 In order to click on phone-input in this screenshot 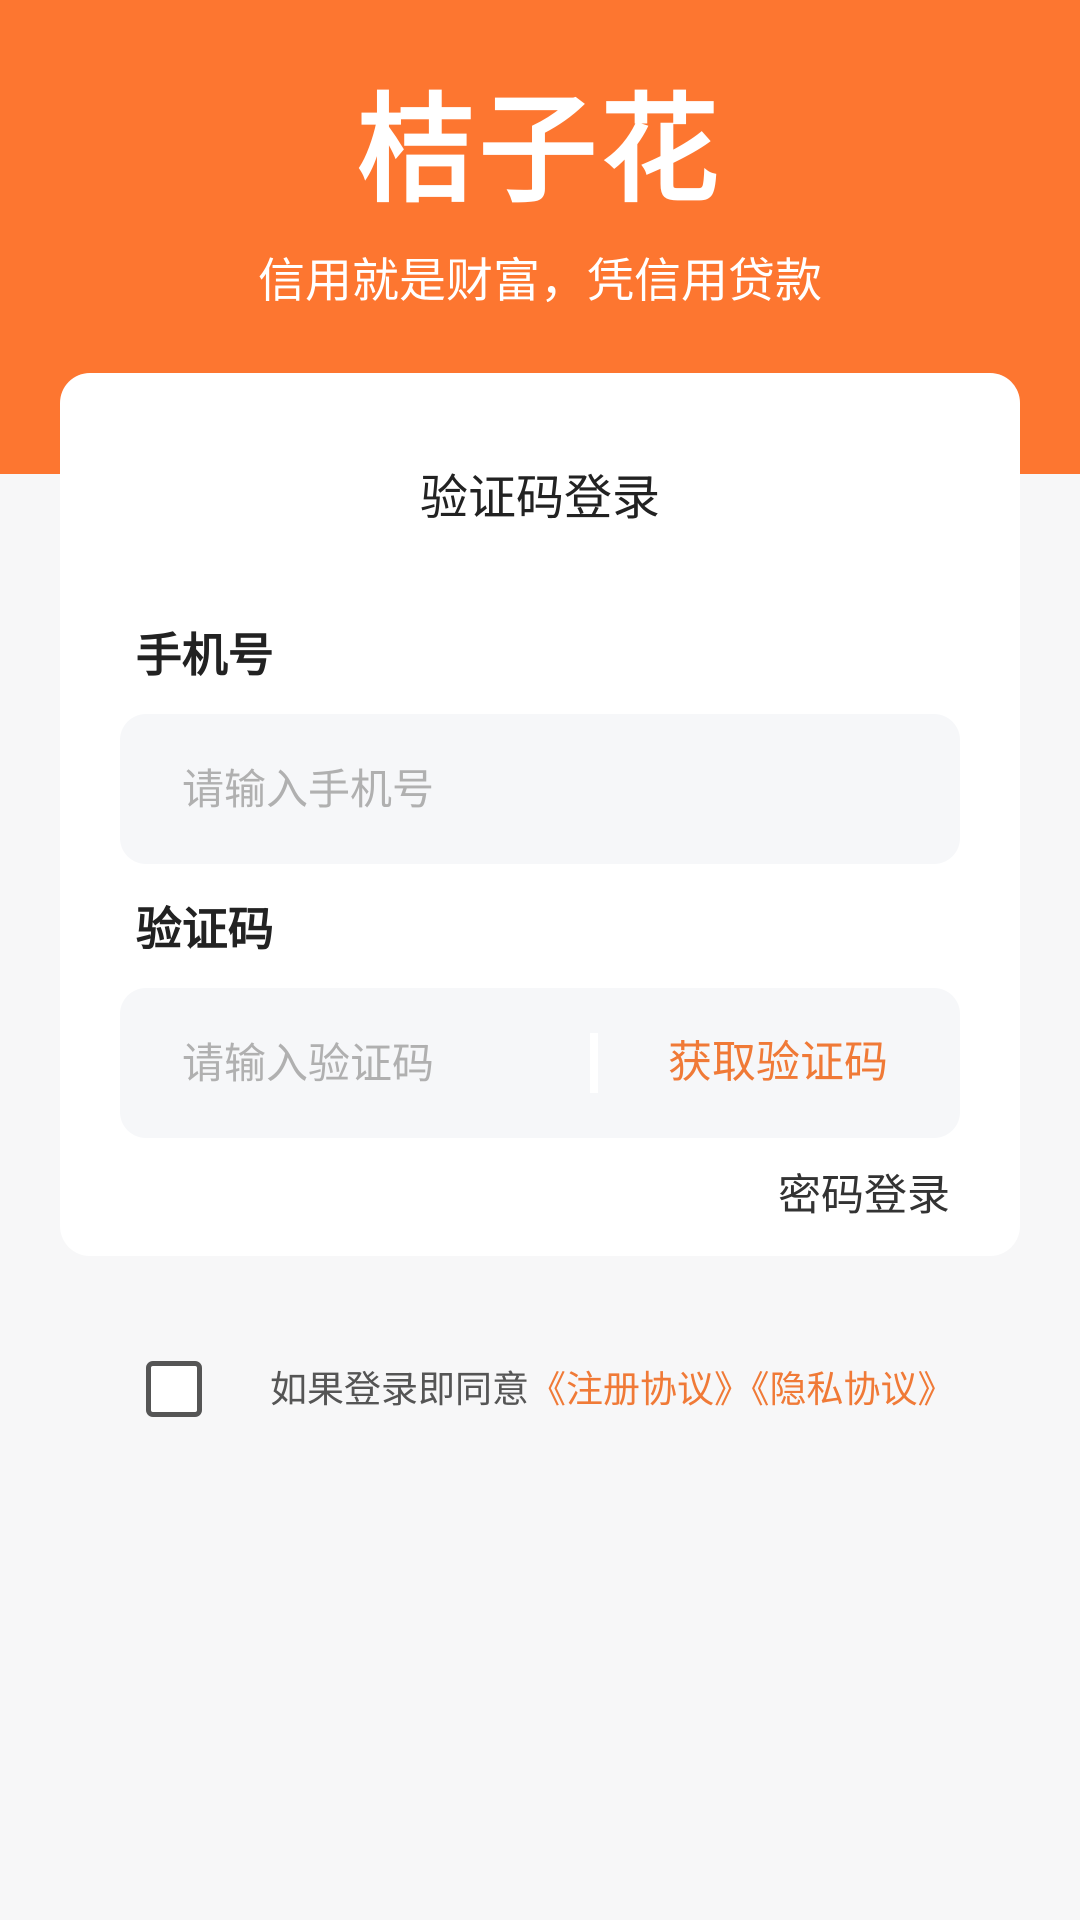, I will do `click(552, 789)`.